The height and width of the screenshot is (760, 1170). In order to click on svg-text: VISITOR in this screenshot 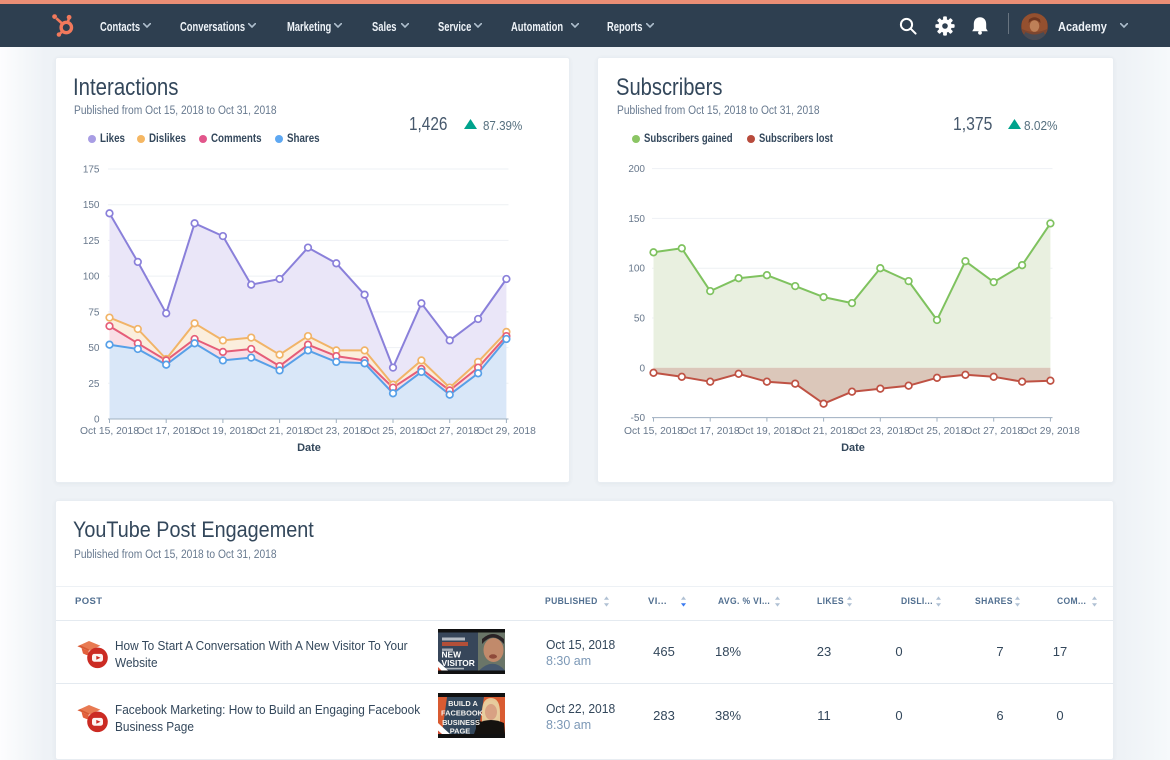, I will do `click(458, 663)`.